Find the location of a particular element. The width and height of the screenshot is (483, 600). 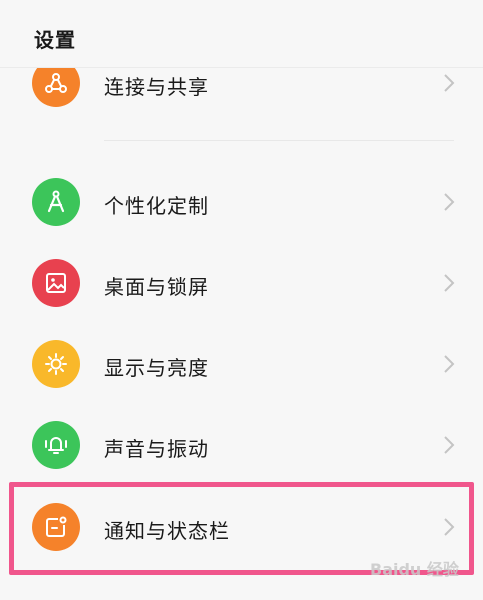

watermark: Baidu 经验 is located at coordinates (414, 569).